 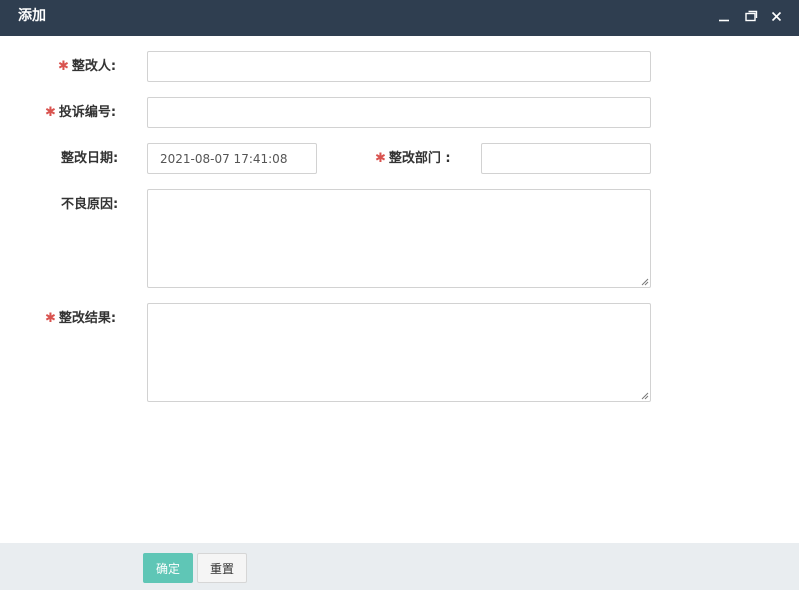 I want to click on confirm-button: 确定, so click(x=168, y=568).